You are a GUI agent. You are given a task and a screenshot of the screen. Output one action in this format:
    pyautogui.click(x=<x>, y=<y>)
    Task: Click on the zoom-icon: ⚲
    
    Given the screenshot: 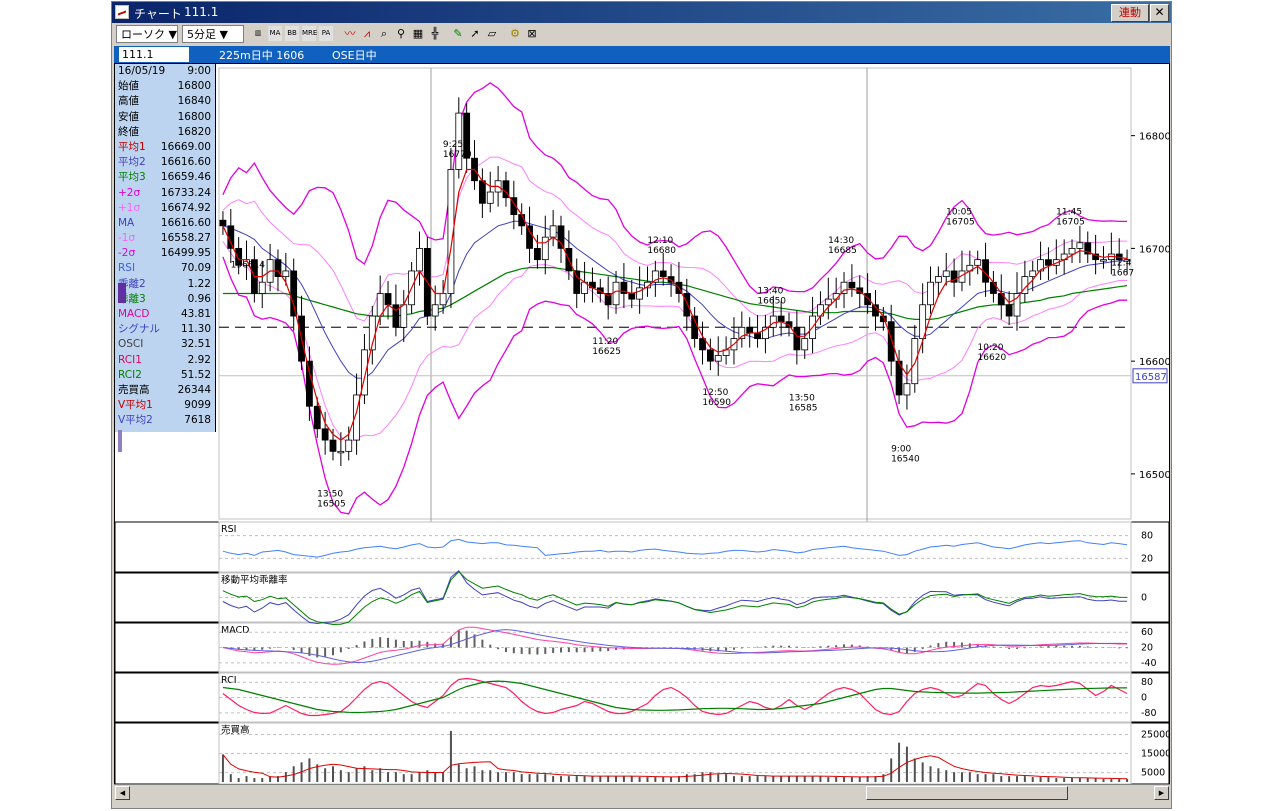 What is the action you would take?
    pyautogui.click(x=401, y=33)
    